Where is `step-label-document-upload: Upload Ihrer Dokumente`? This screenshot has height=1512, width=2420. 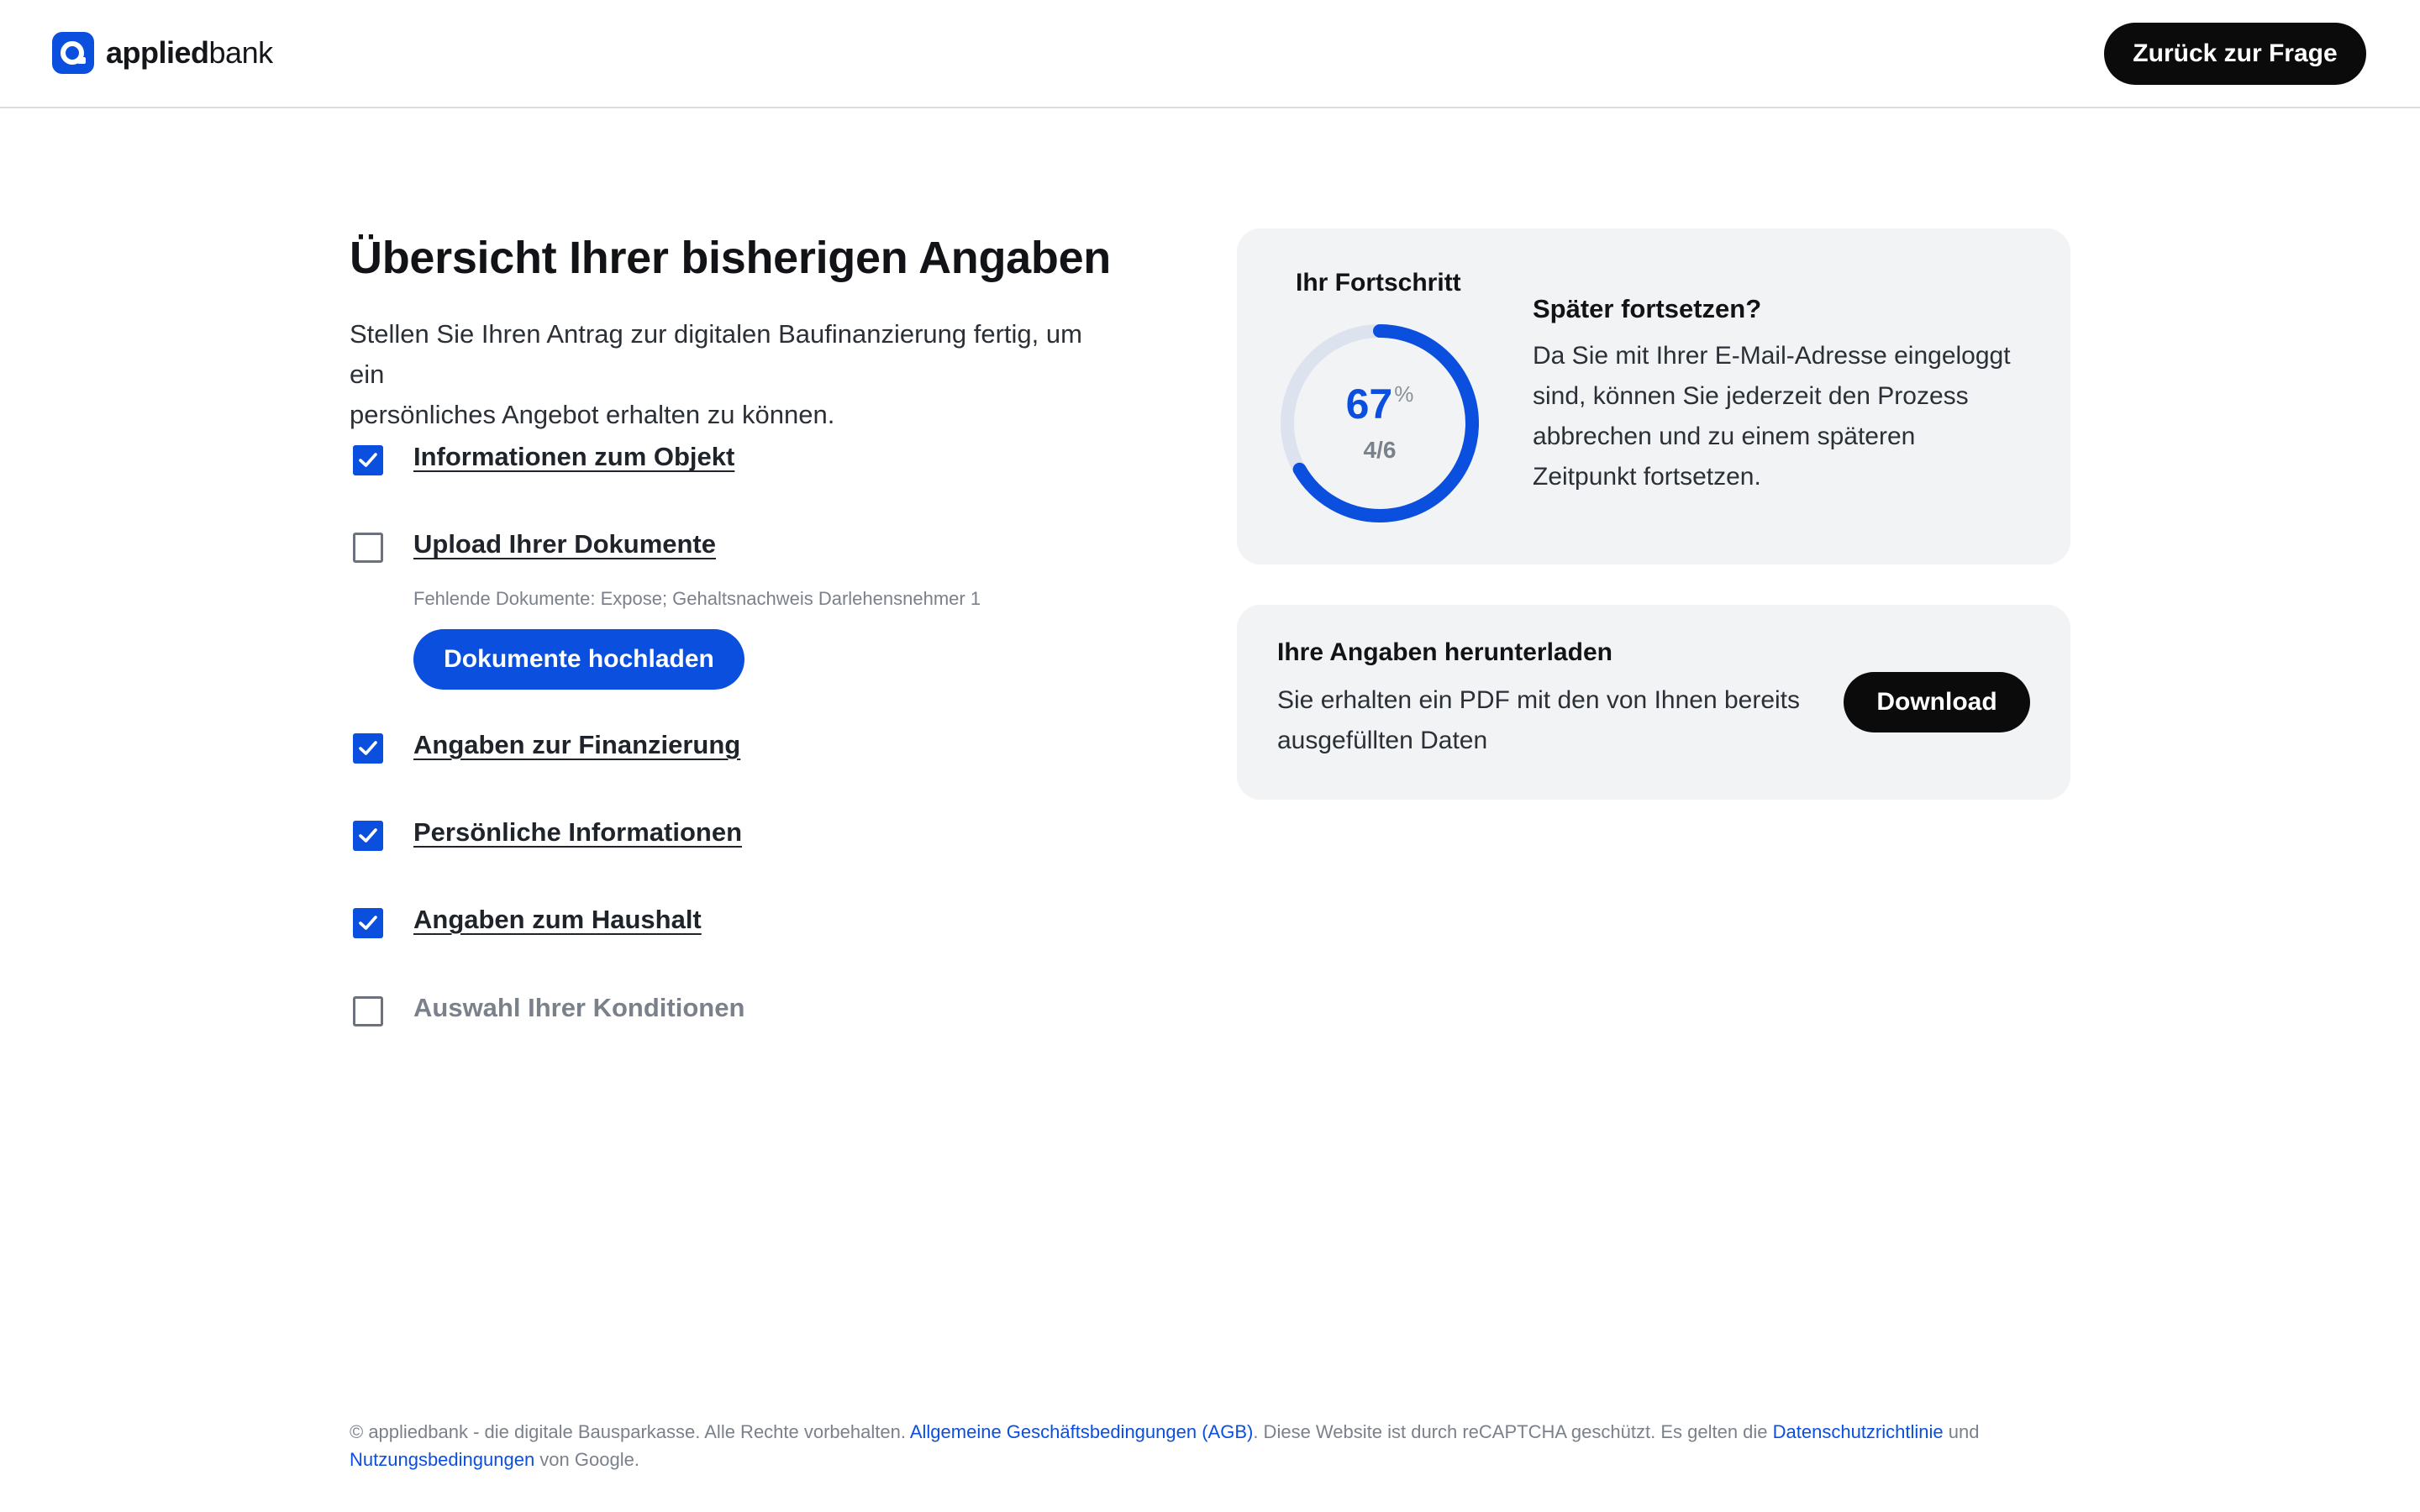 step-label-document-upload: Upload Ihrer Dokumente is located at coordinates (564, 544).